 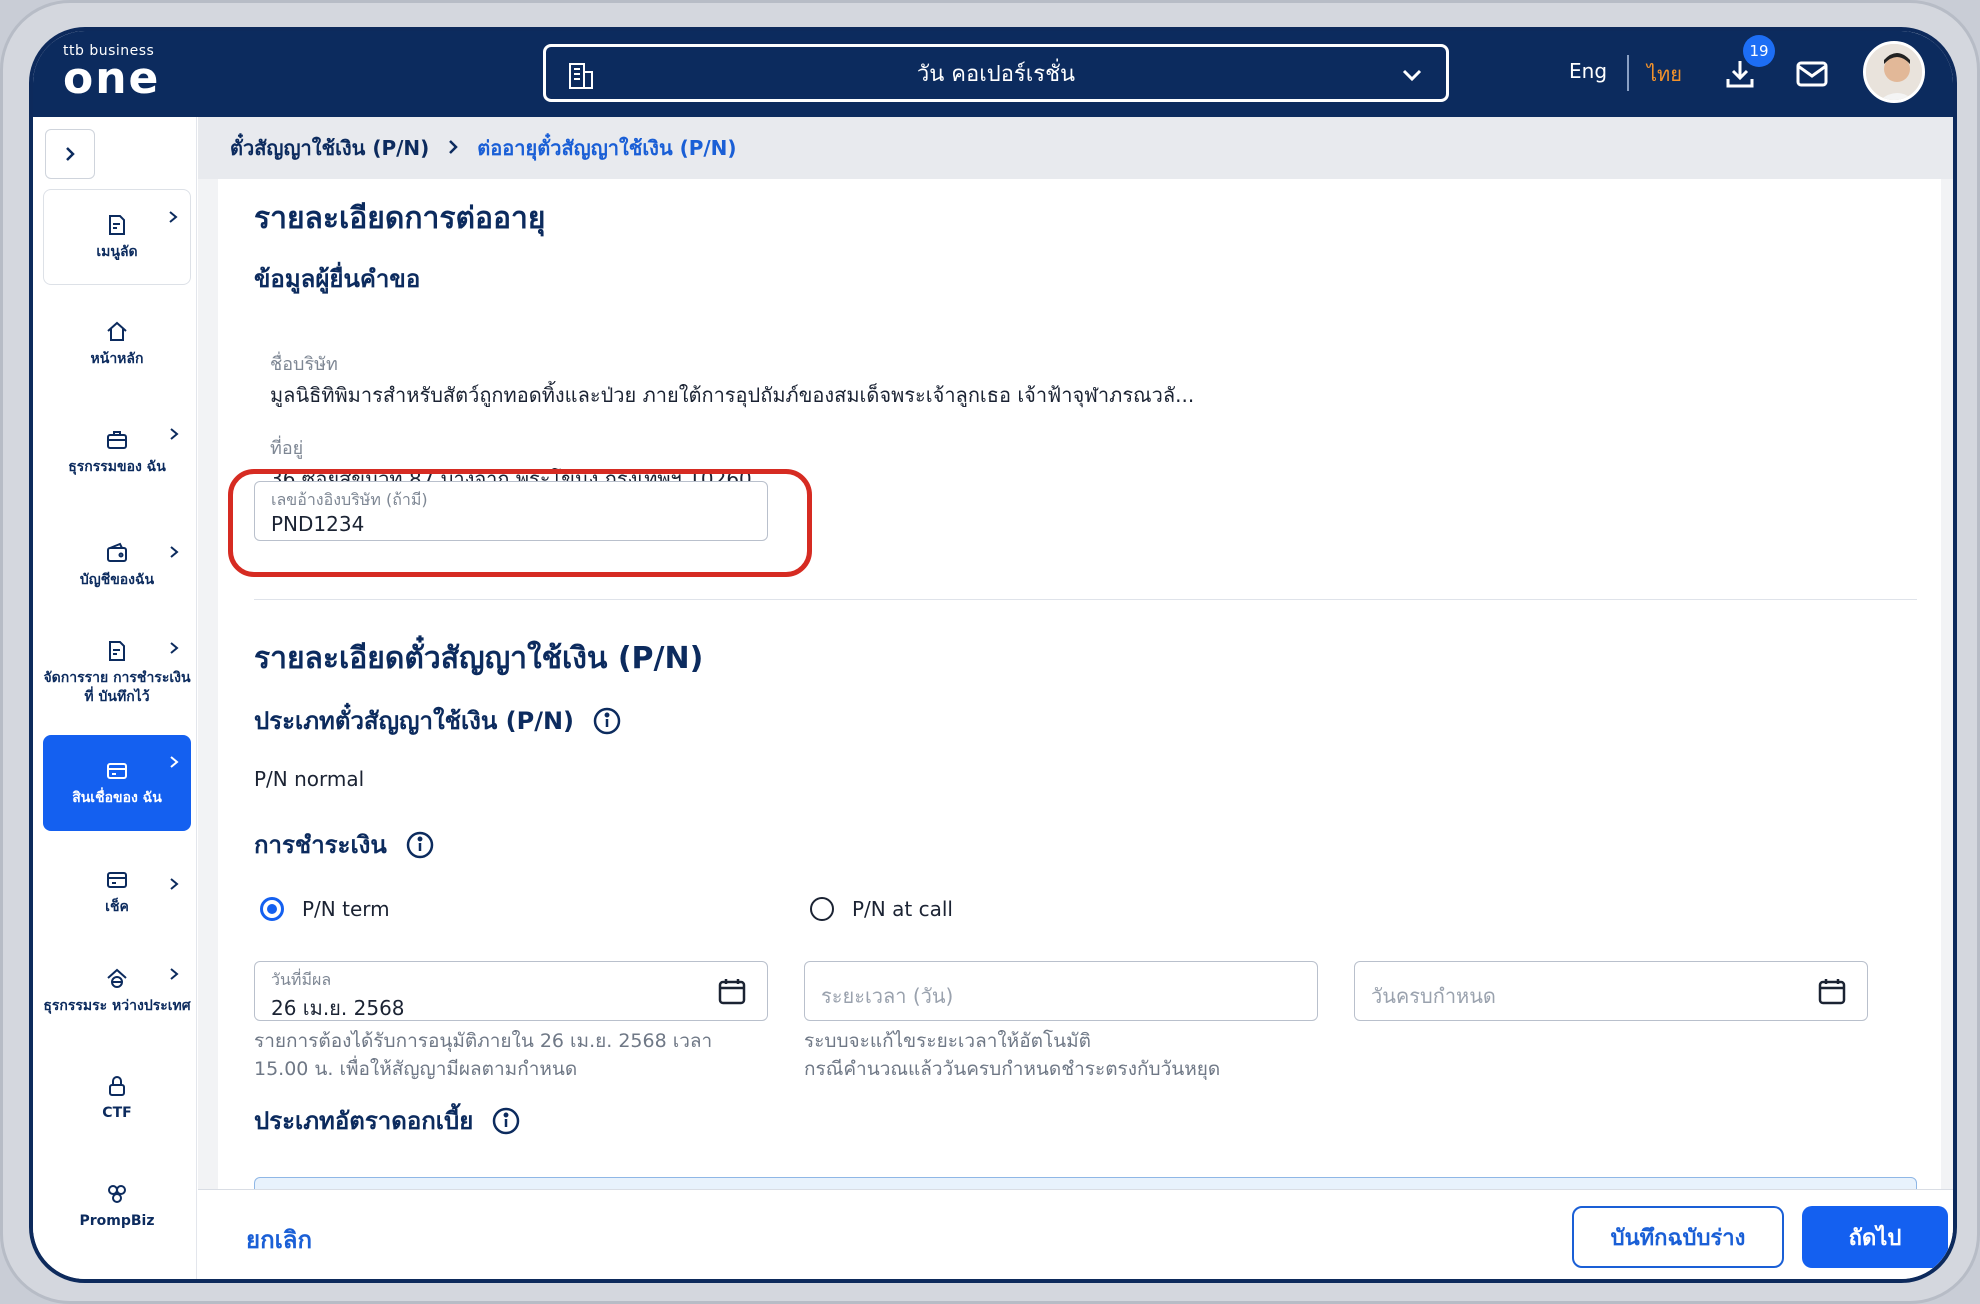 What do you see at coordinates (117, 1085) in the screenshot?
I see `lock-icon` at bounding box center [117, 1085].